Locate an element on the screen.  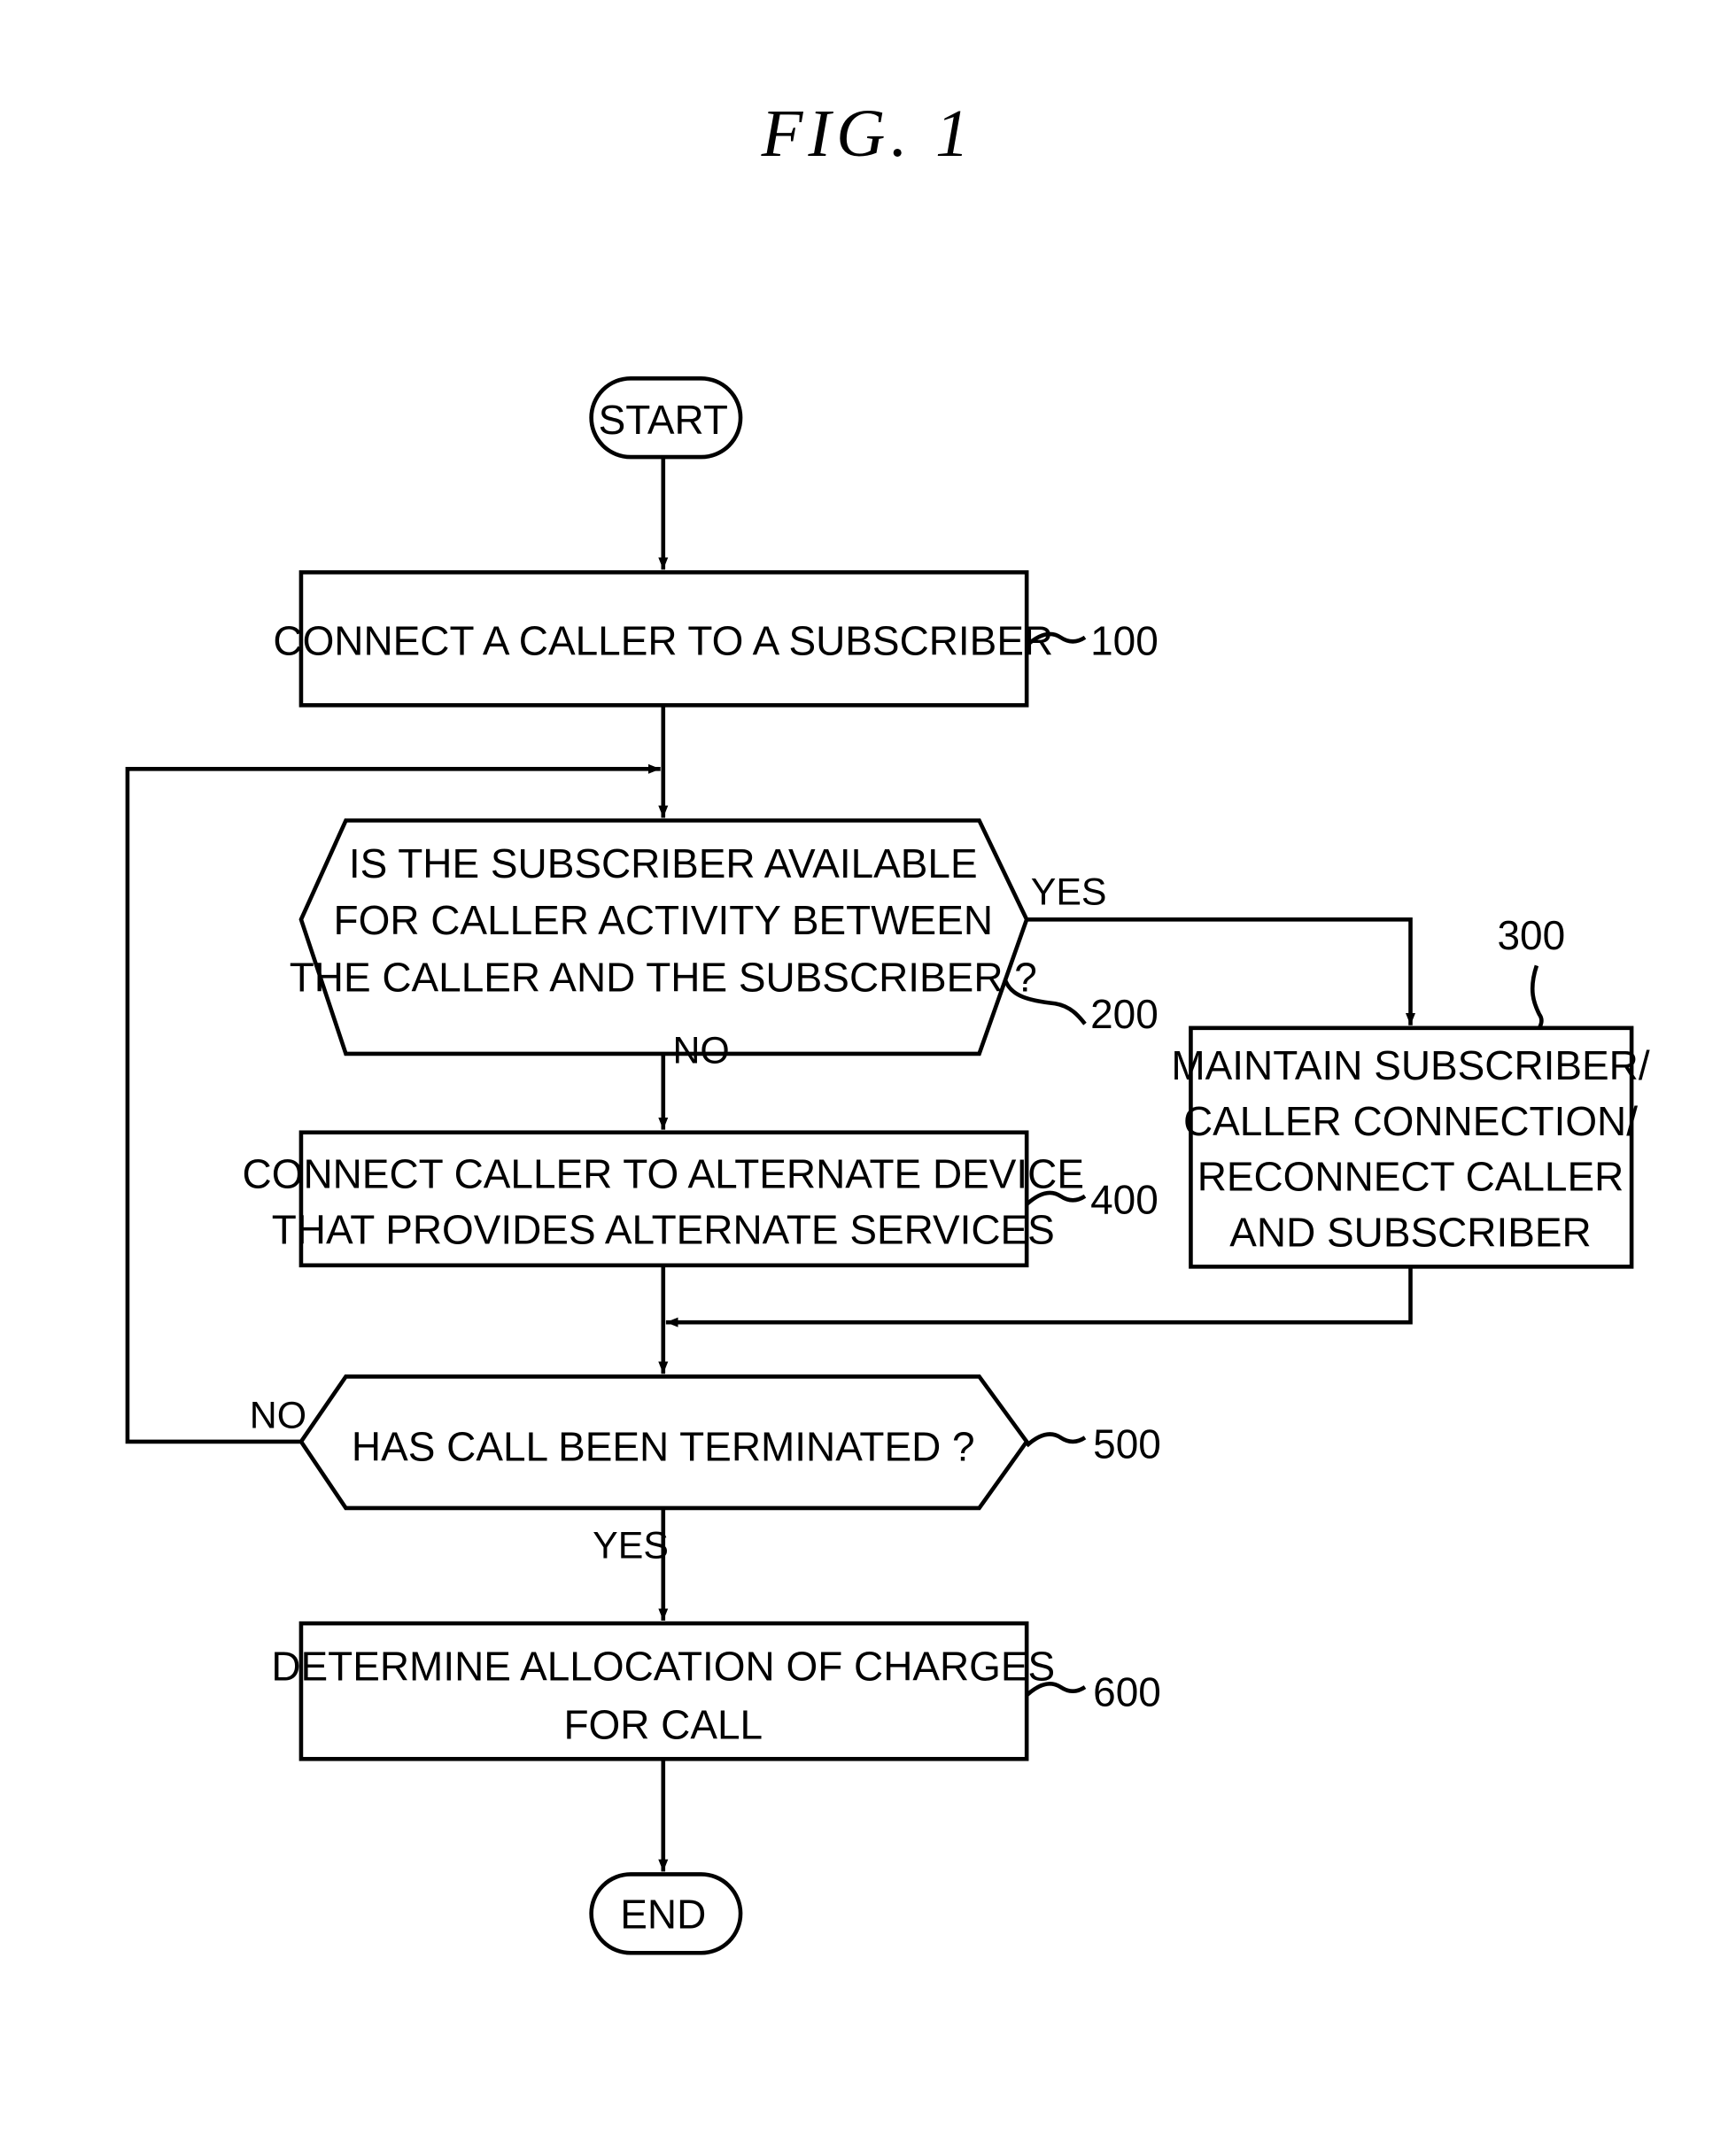
step-200-line-1: IS THE SUBSCRIBER AVAILABLE is located at coordinates (664, 863).